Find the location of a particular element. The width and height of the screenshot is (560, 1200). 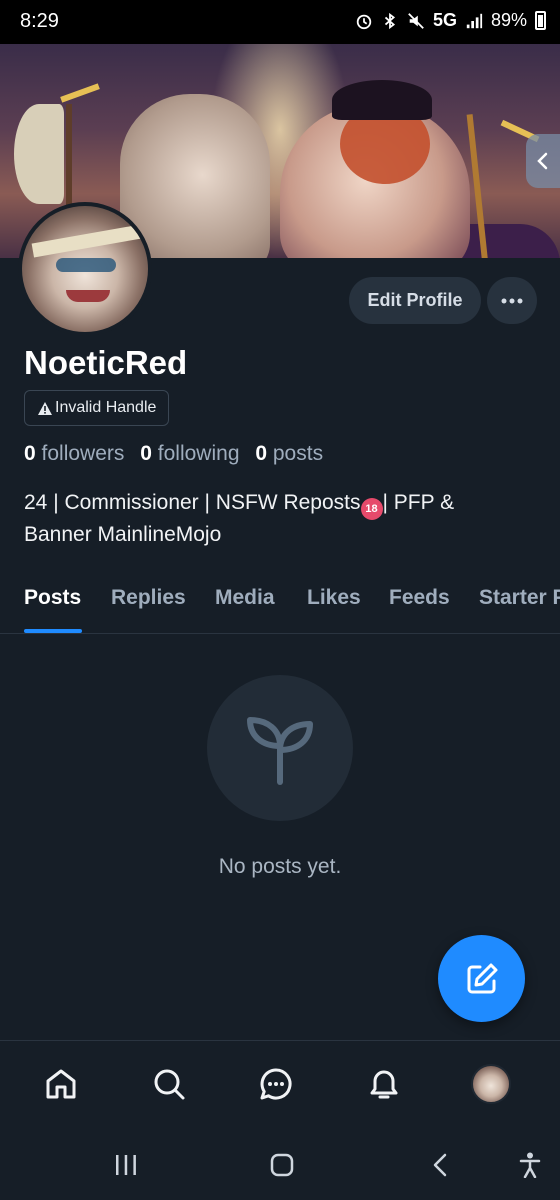

system-back-button is located at coordinates (440, 1165).